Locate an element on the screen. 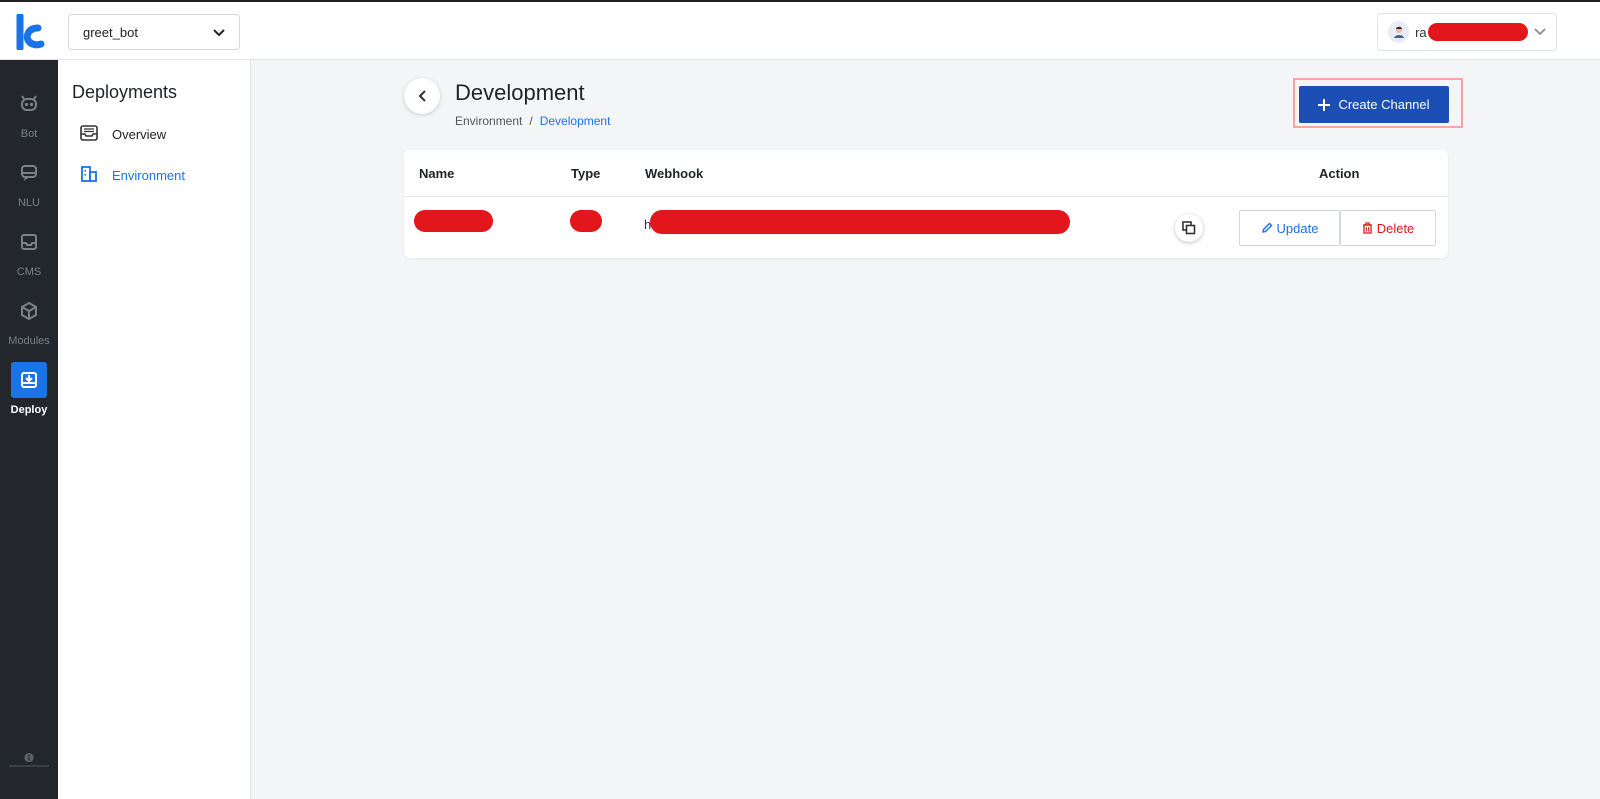  sidebar-item-label: Overview is located at coordinates (139, 134).